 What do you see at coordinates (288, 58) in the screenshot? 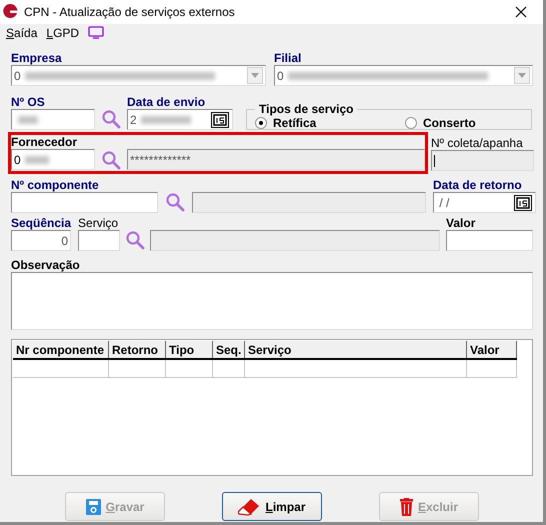
I see `field-label: Filial` at bounding box center [288, 58].